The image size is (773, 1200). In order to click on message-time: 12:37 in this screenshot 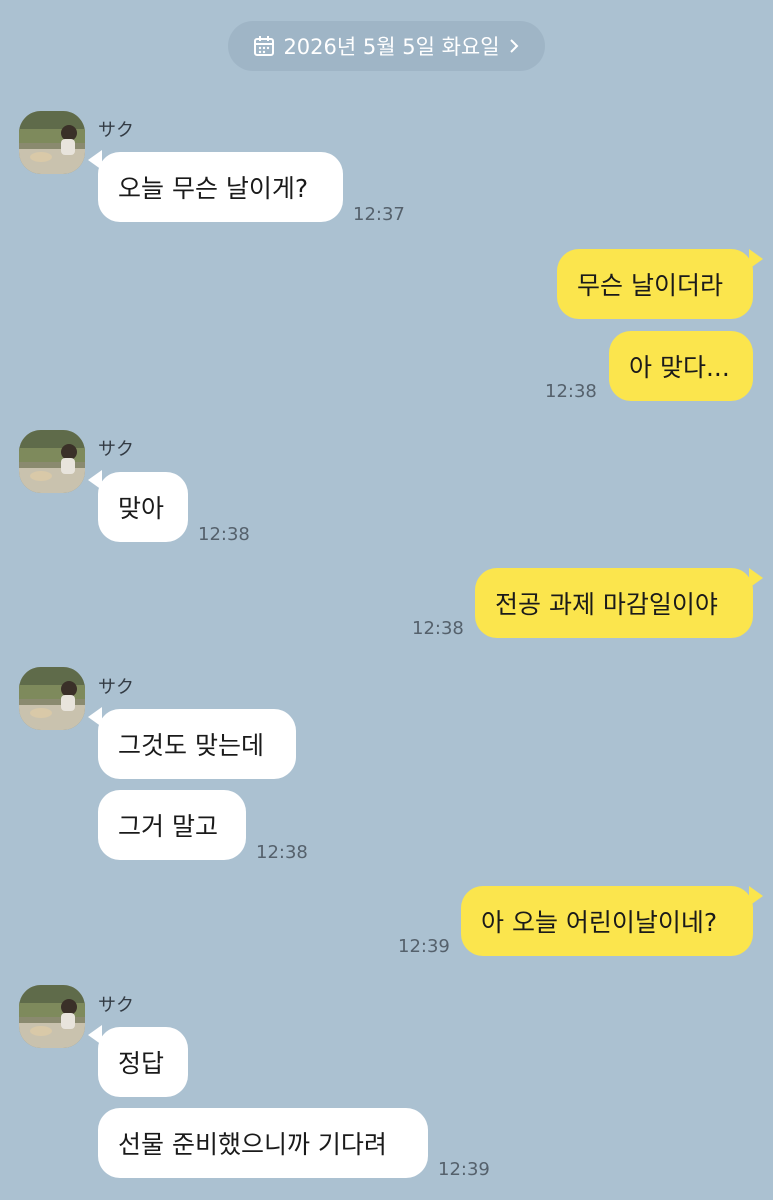, I will do `click(379, 214)`.